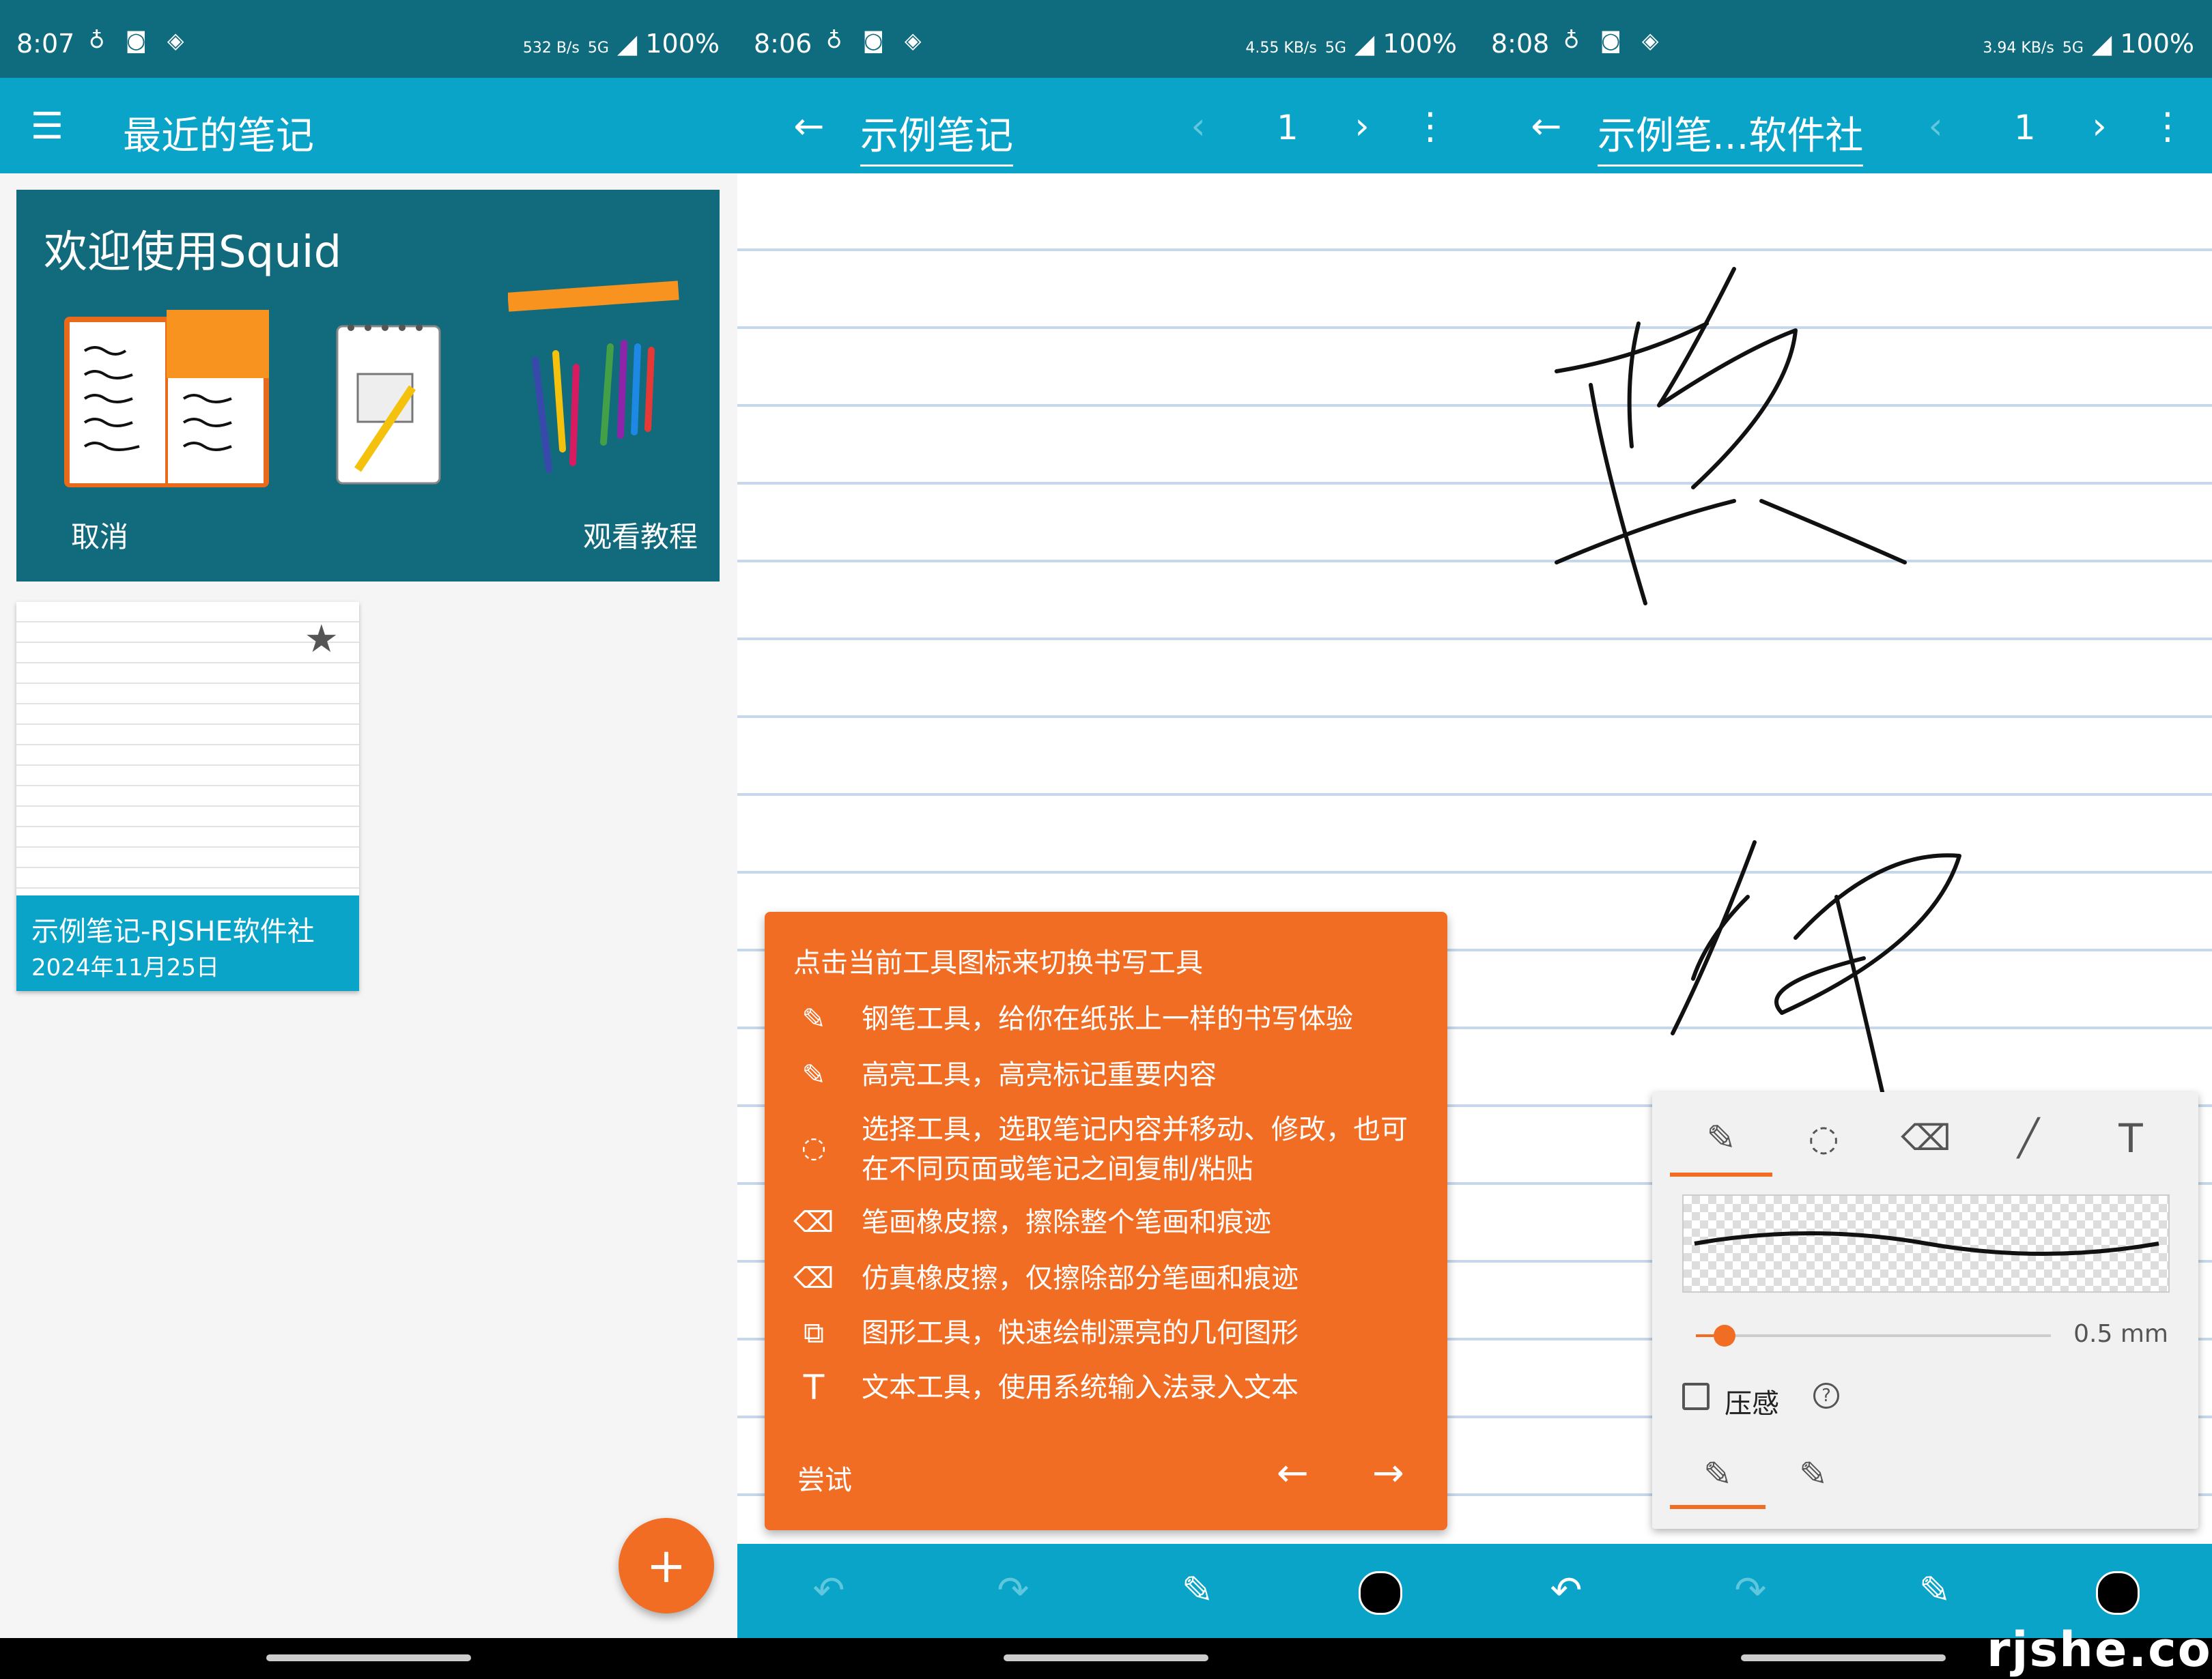 Image resolution: width=2212 pixels, height=1679 pixels. What do you see at coordinates (1106, 1591) in the screenshot?
I see `bottom-toolbar: ↶ ↷ ✎` at bounding box center [1106, 1591].